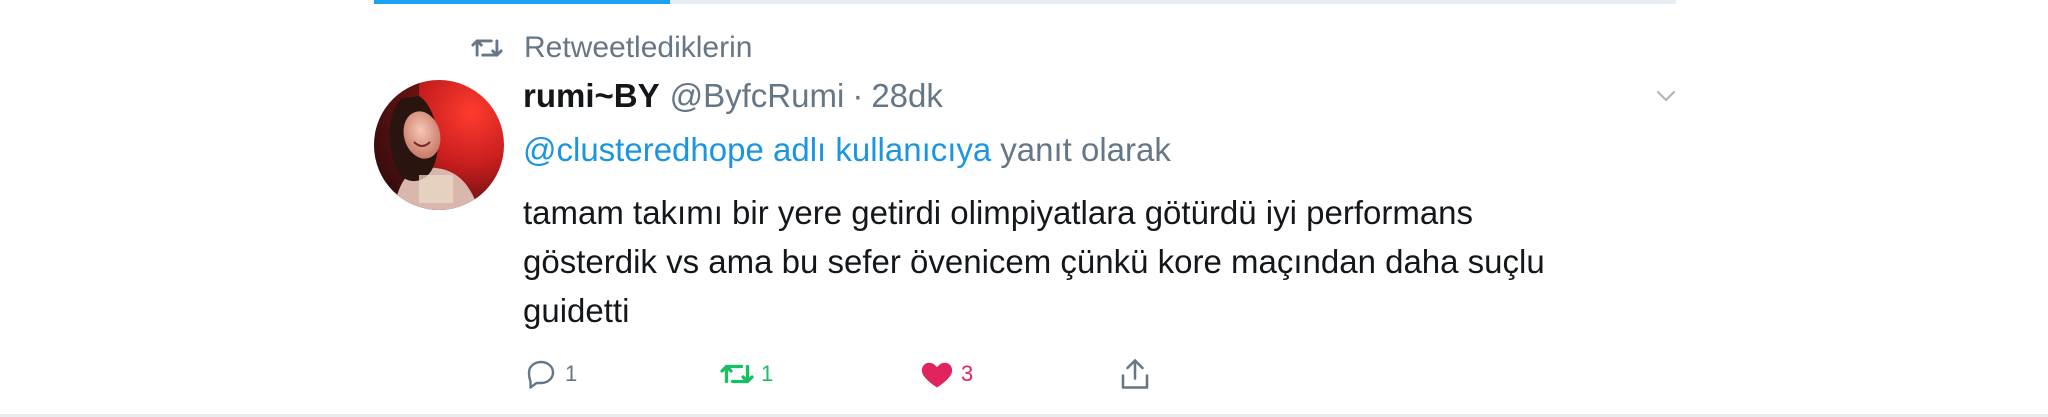 Image resolution: width=2048 pixels, height=417 pixels. I want to click on retweet-context-label: Retweetlediklerin, so click(638, 47).